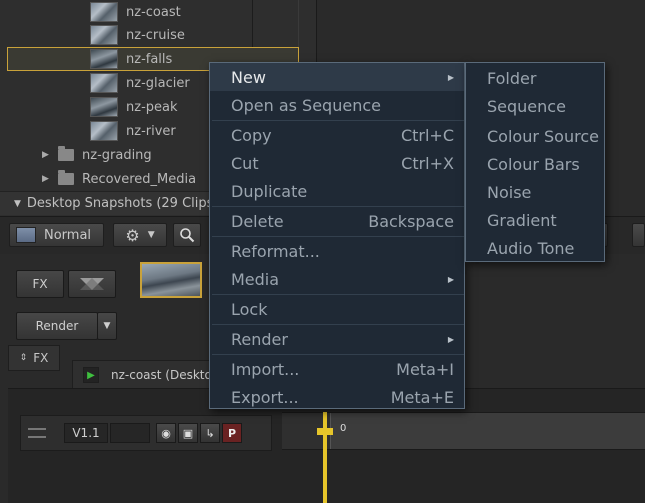  What do you see at coordinates (337, 339) in the screenshot?
I see `menu-item-render: Render ▶` at bounding box center [337, 339].